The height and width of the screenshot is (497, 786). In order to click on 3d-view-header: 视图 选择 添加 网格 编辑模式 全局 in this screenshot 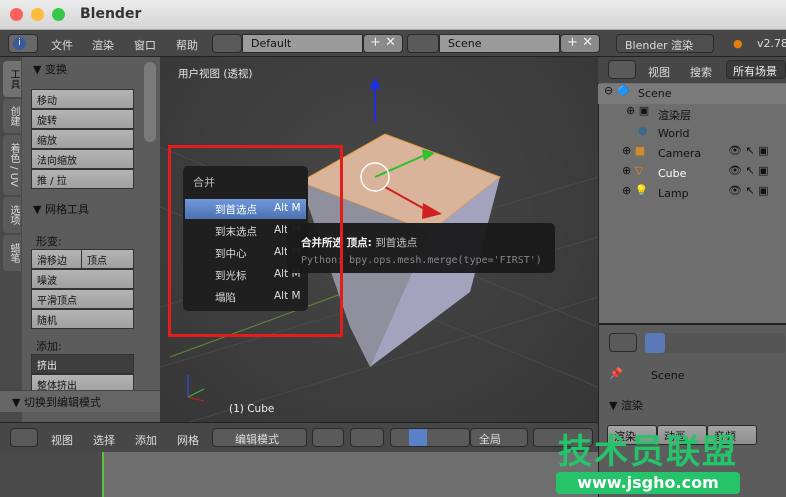, I will do `click(299, 437)`.